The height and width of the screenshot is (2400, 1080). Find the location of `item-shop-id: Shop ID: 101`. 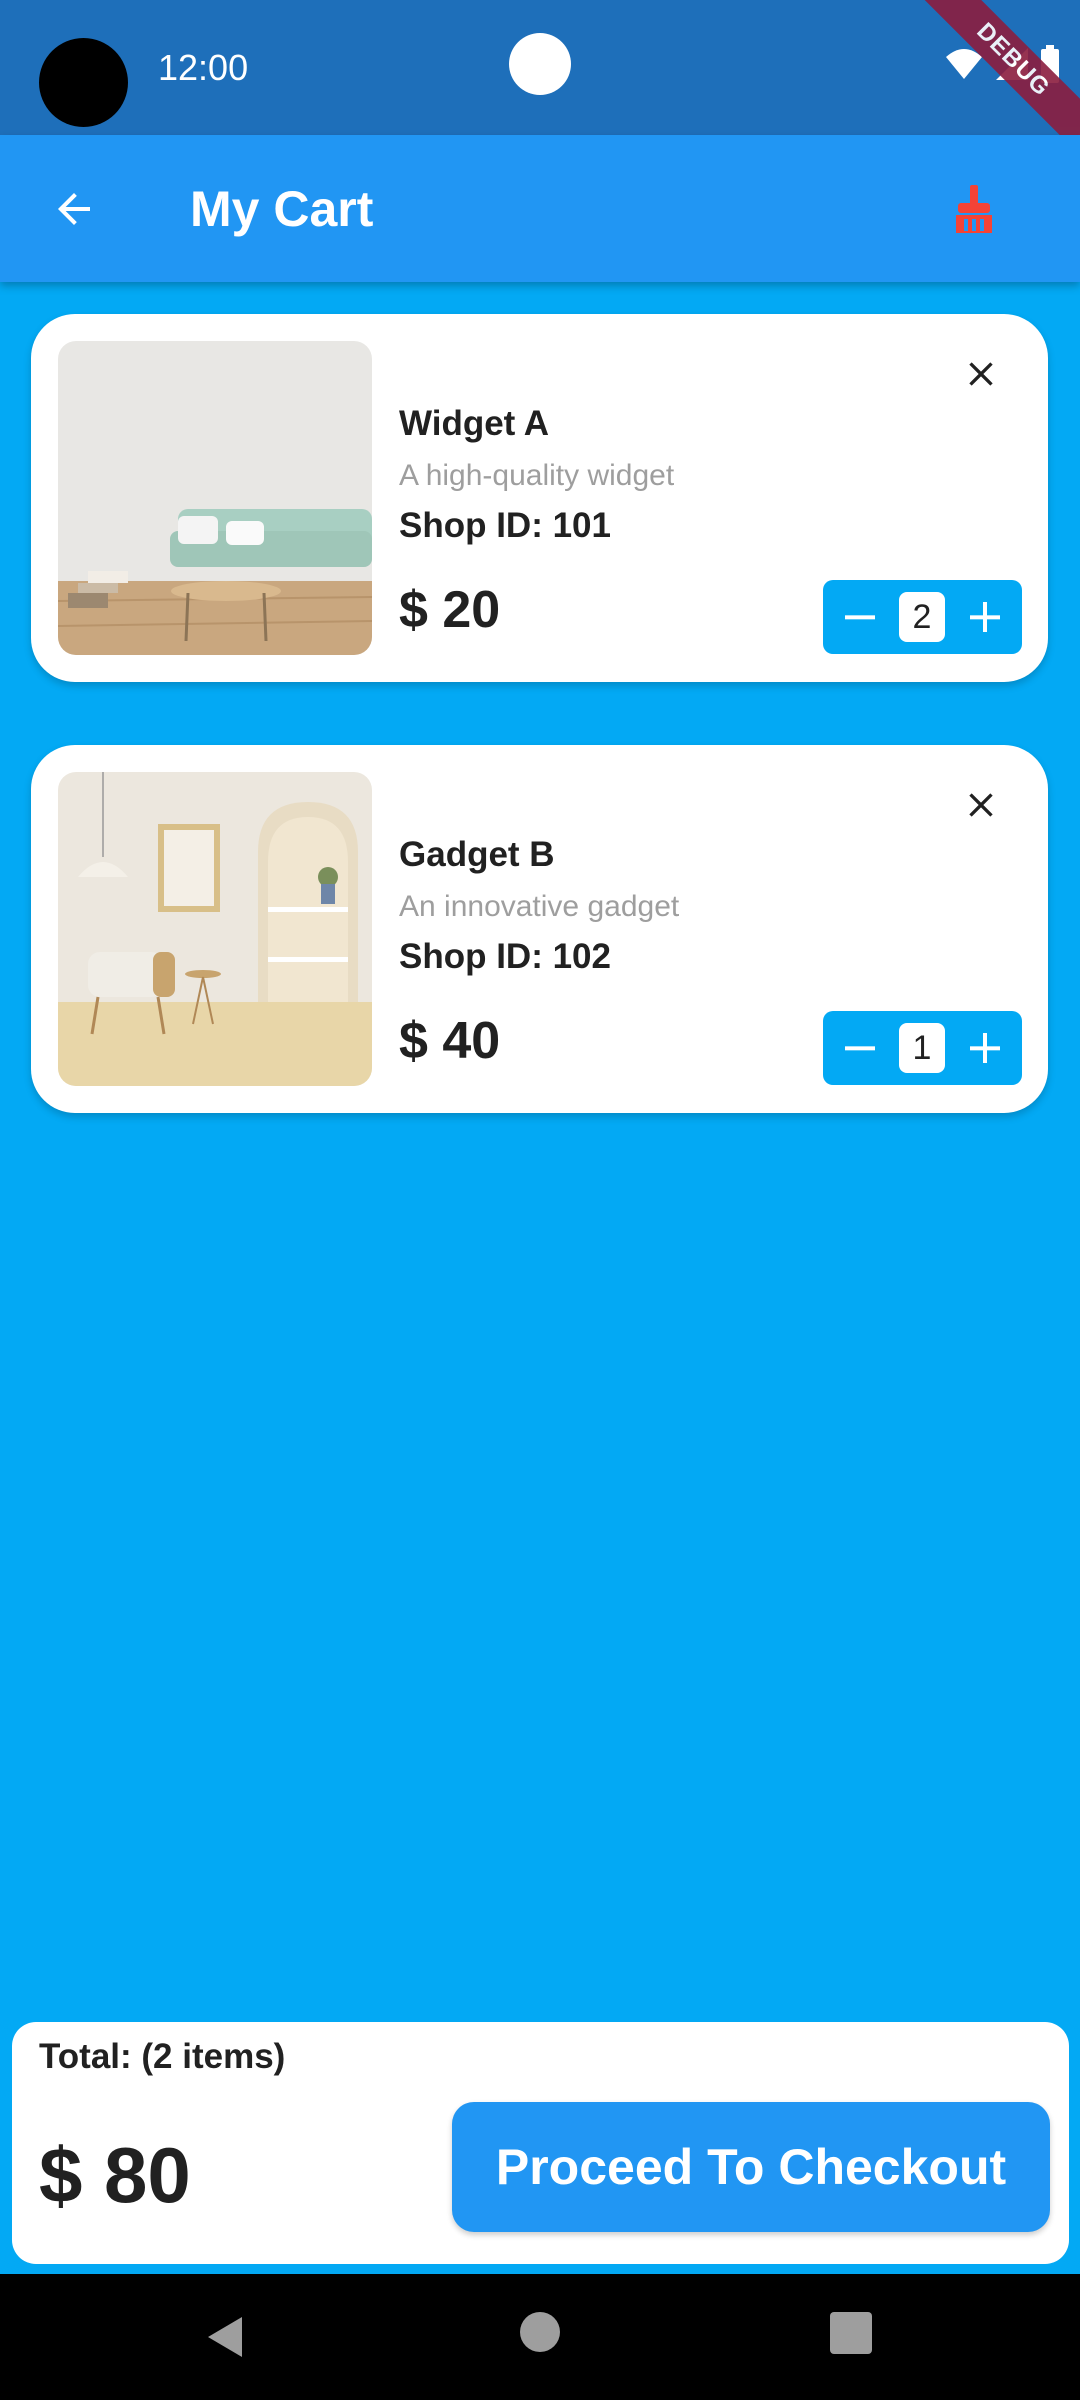

item-shop-id: Shop ID: 101 is located at coordinates (505, 525).